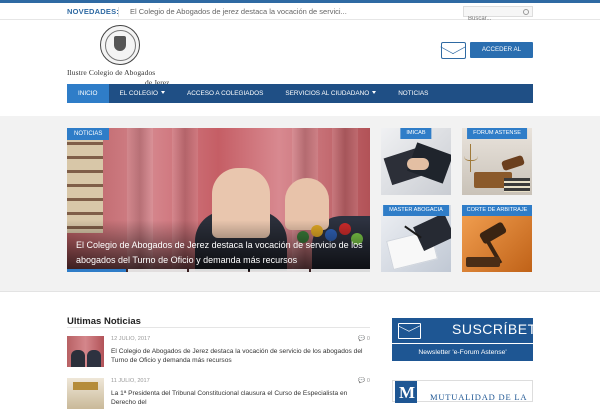 The width and height of the screenshot is (600, 410). What do you see at coordinates (416, 133) in the screenshot?
I see `tile-label: IMICAB` at bounding box center [416, 133].